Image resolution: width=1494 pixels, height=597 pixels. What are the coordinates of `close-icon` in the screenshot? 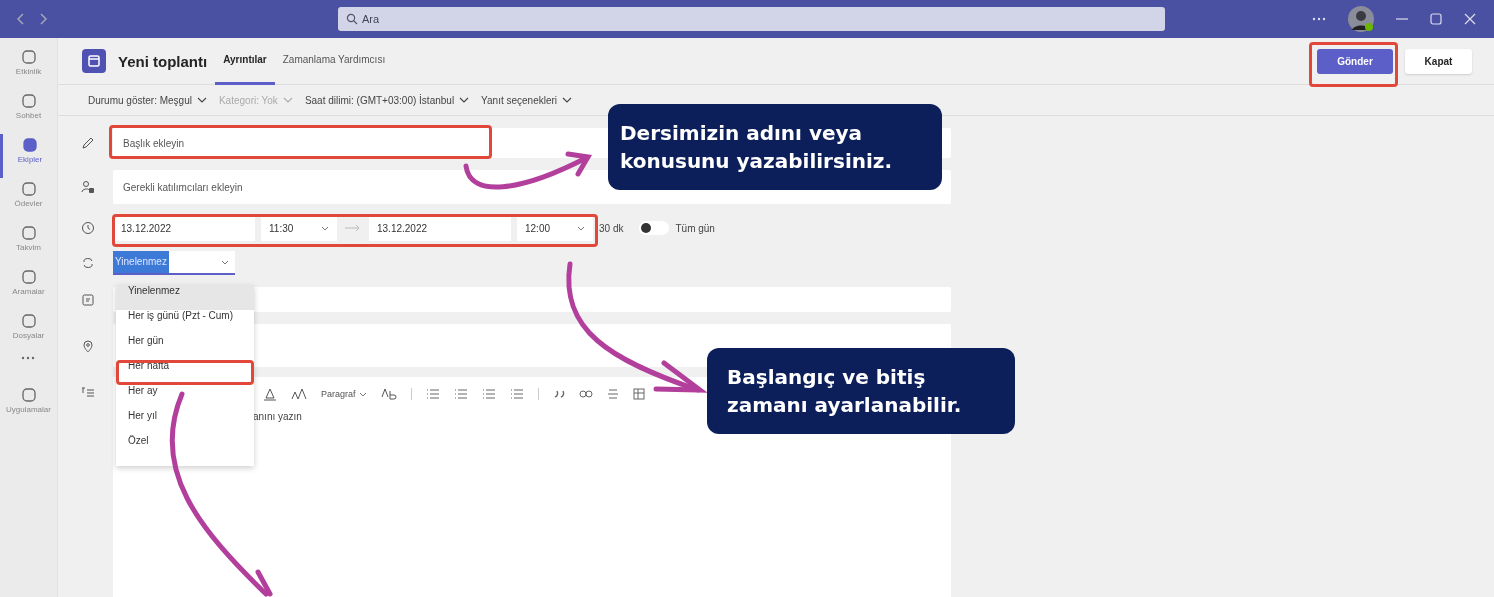 It's located at (1470, 19).